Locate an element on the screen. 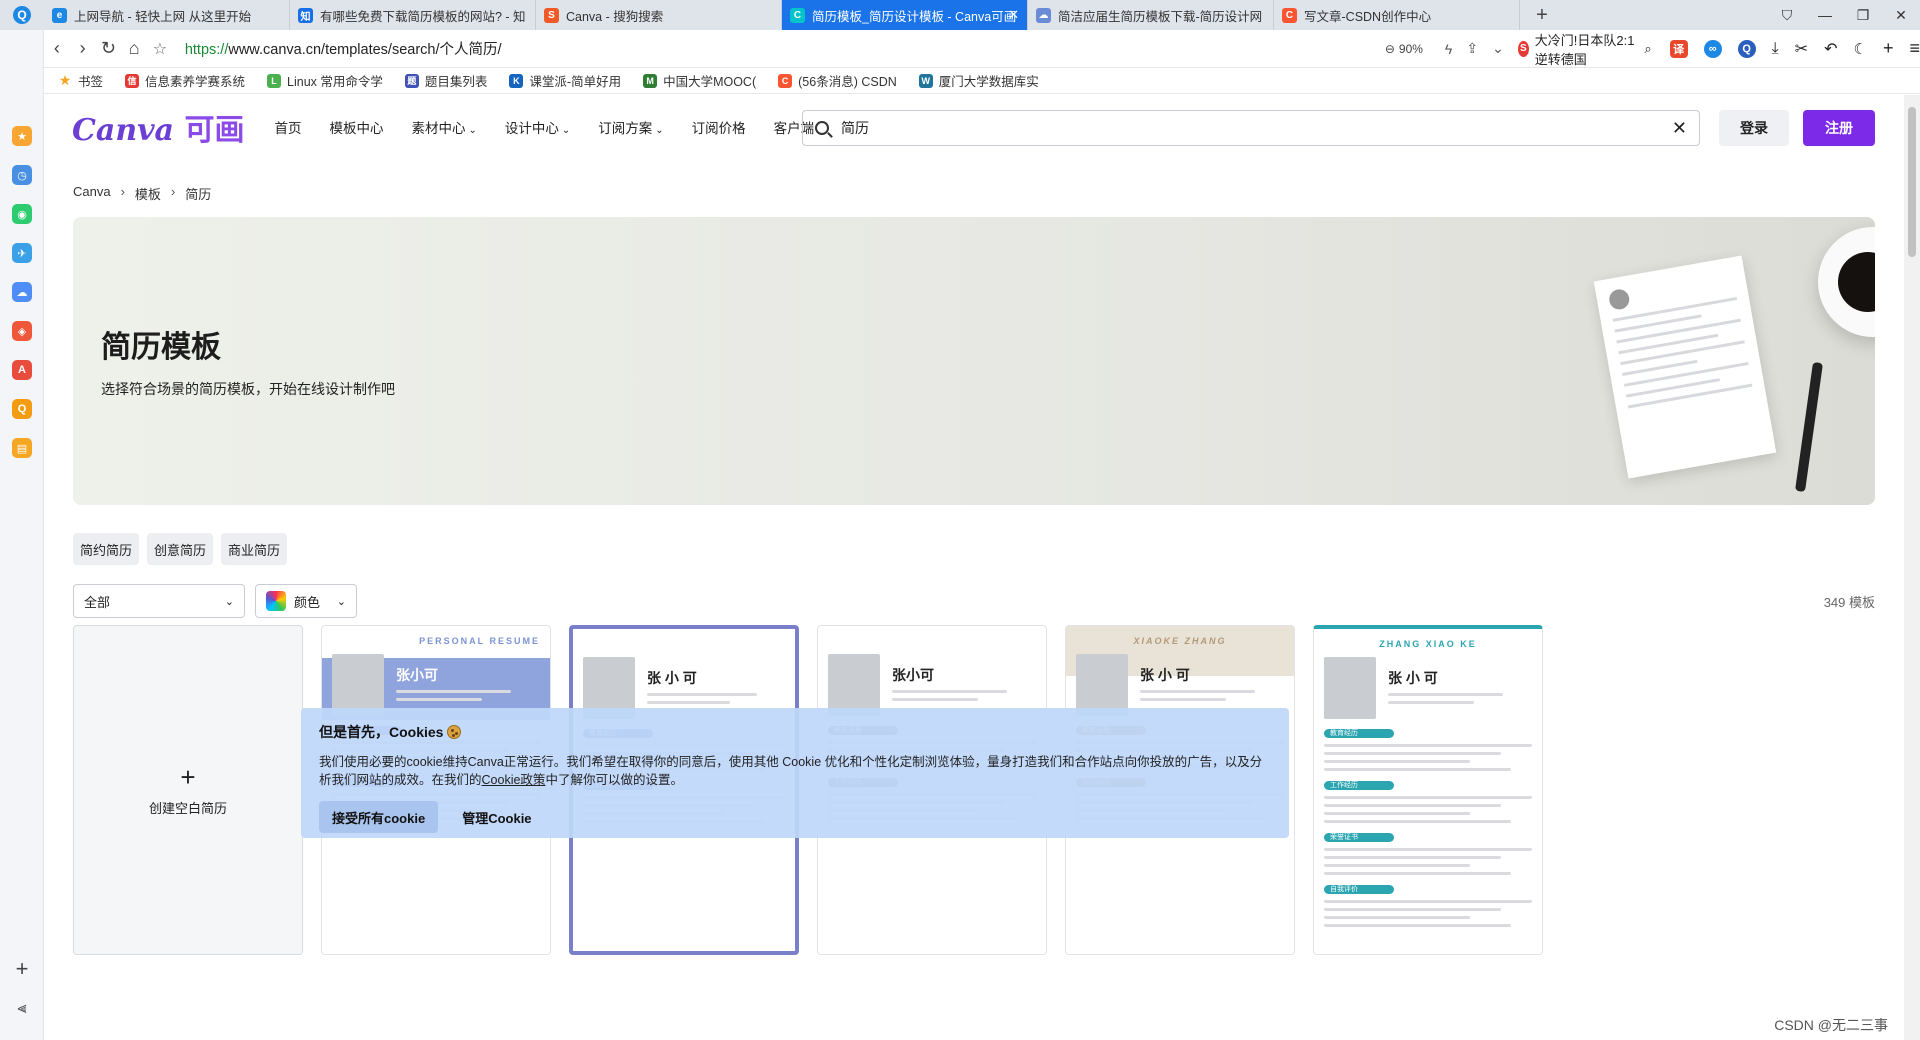 This screenshot has width=1920, height=1040. pin-icon: ⛉ is located at coordinates (1787, 15).